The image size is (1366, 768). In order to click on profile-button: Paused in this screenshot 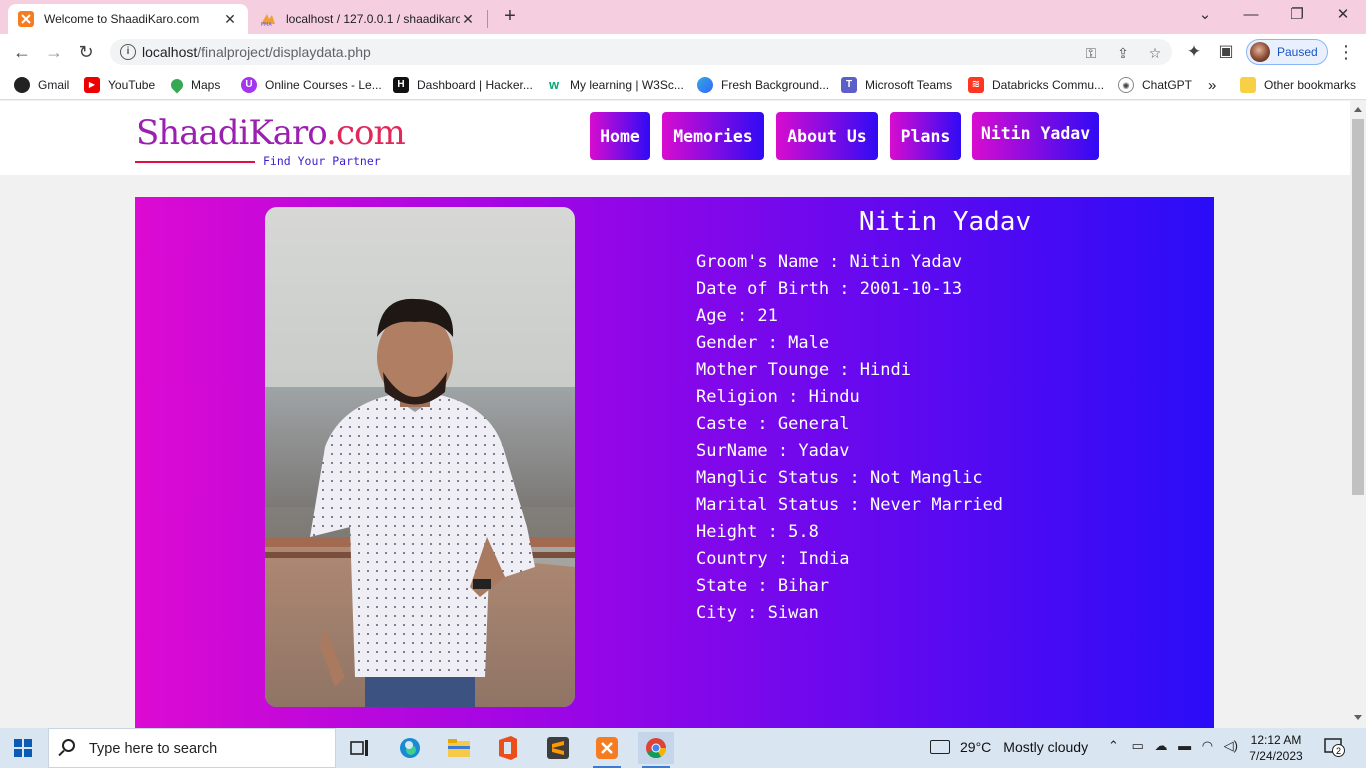, I will do `click(1287, 52)`.